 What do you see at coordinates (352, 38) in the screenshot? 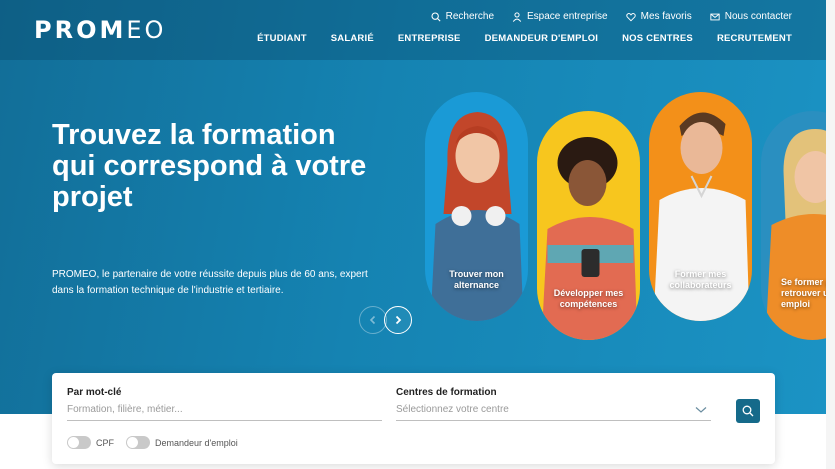
I see `nav-salarie: SALARIÉ` at bounding box center [352, 38].